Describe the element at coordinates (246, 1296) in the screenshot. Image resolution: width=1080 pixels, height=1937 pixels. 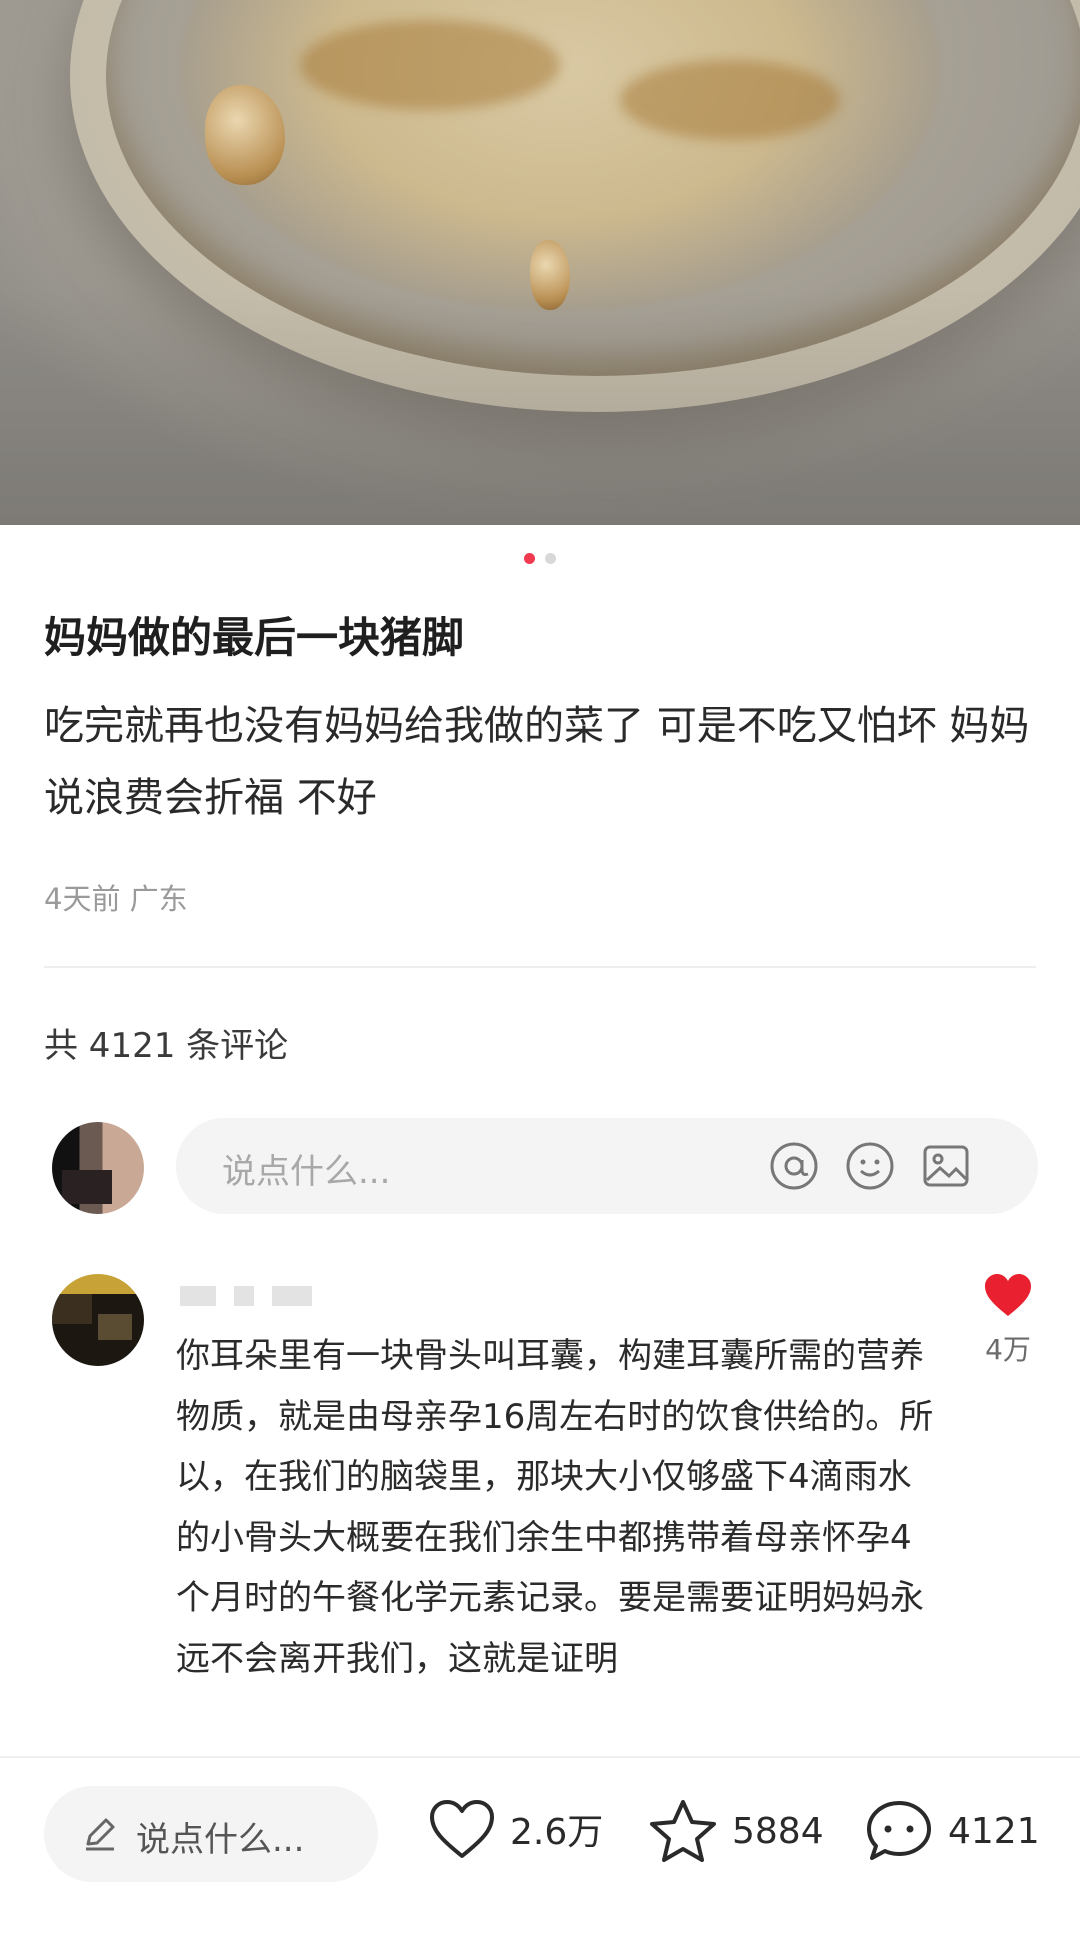
I see `commenter-name-blurred` at that location.